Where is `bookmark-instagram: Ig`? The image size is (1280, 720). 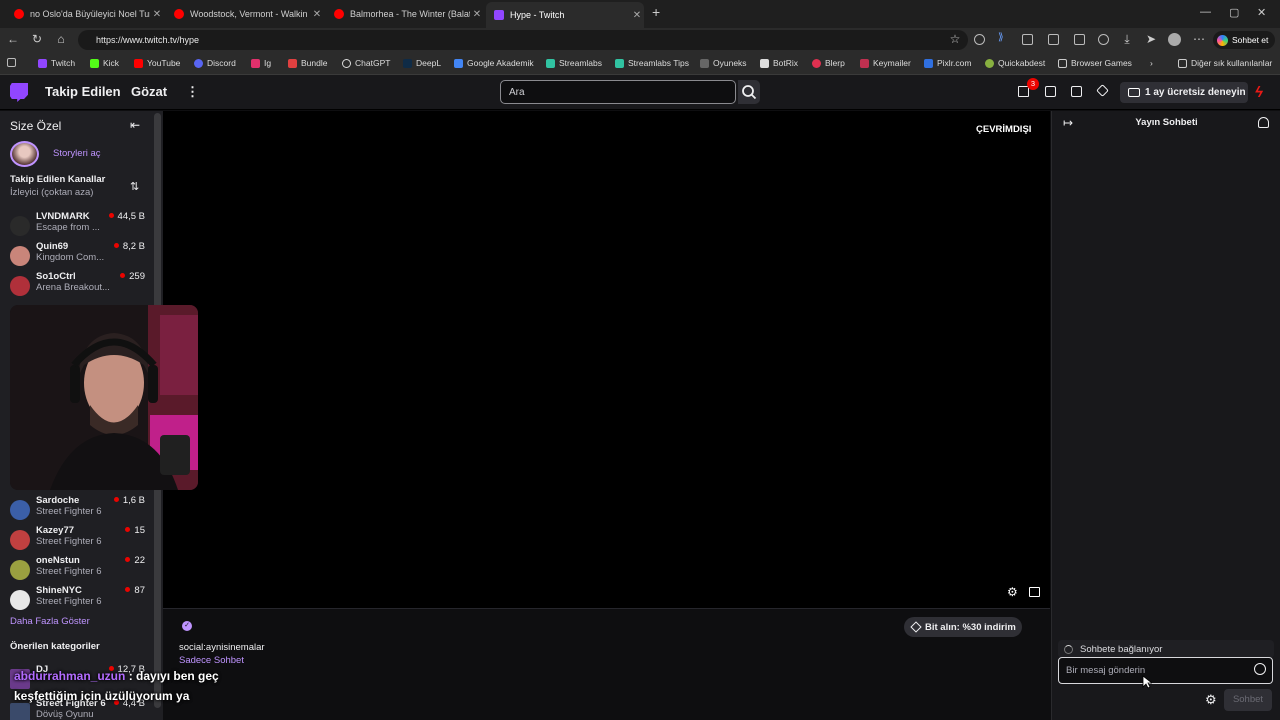
bookmark-instagram: Ig is located at coordinates (261, 63).